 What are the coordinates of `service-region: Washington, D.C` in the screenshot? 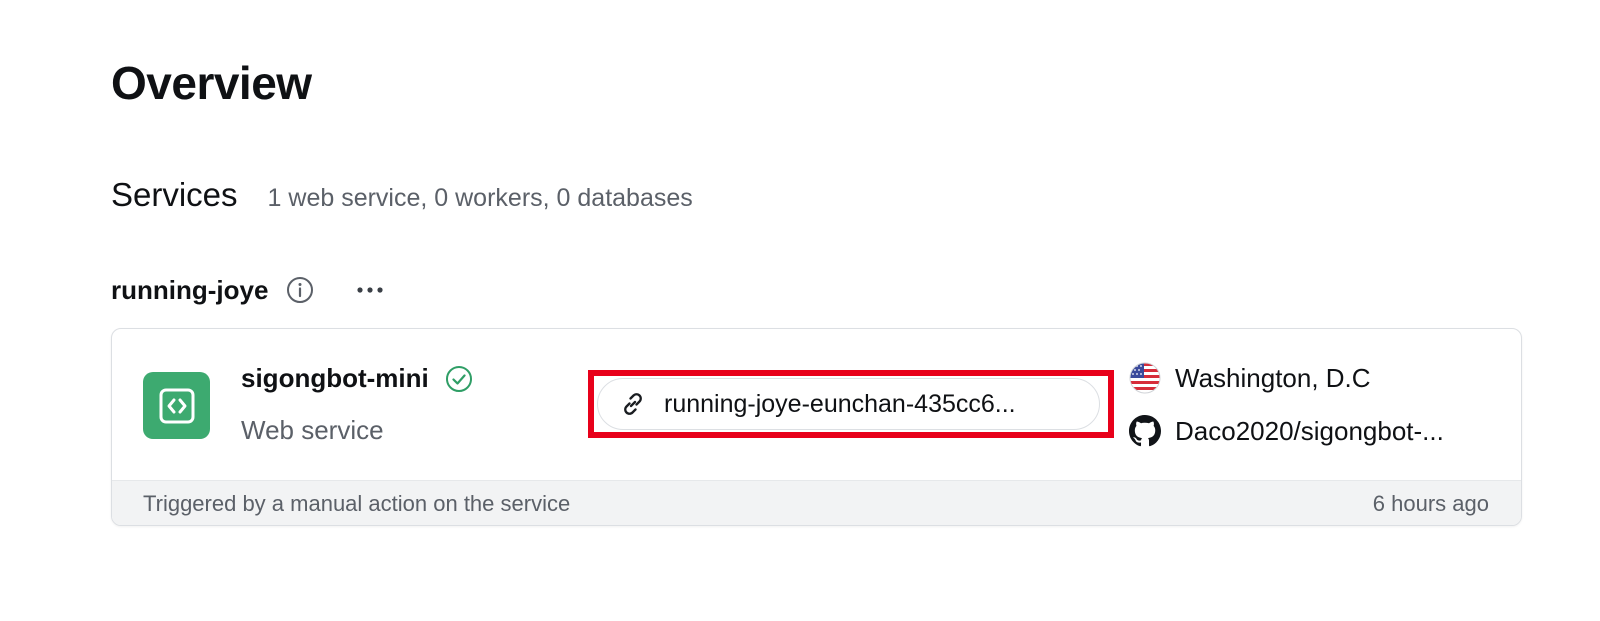 It's located at (1249, 378).